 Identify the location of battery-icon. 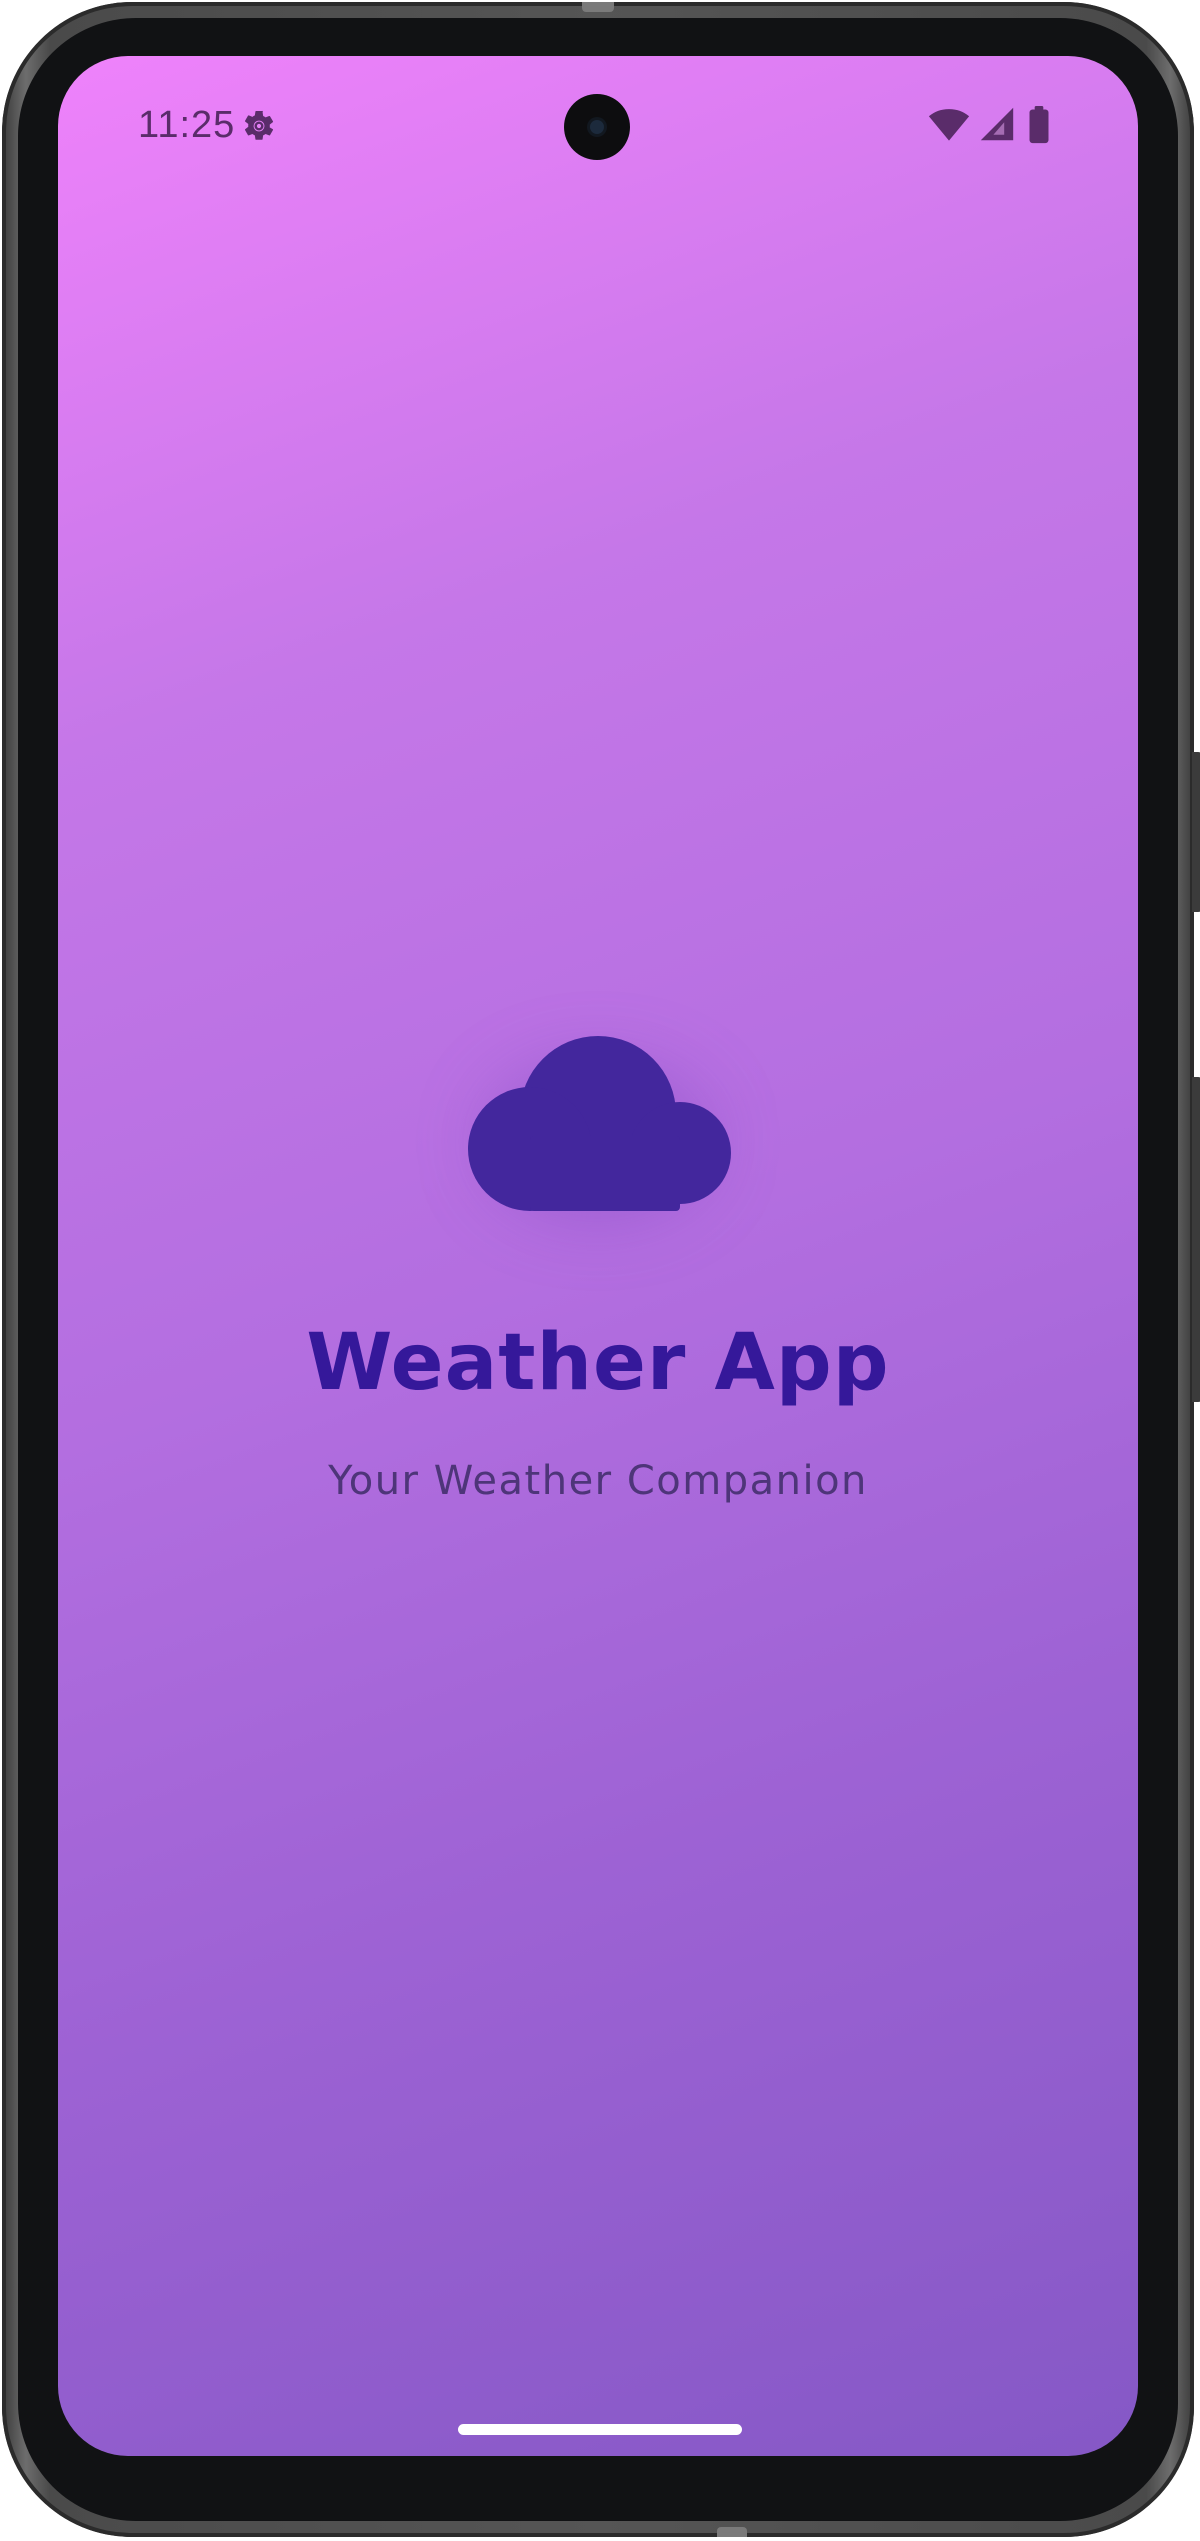
(1039, 125).